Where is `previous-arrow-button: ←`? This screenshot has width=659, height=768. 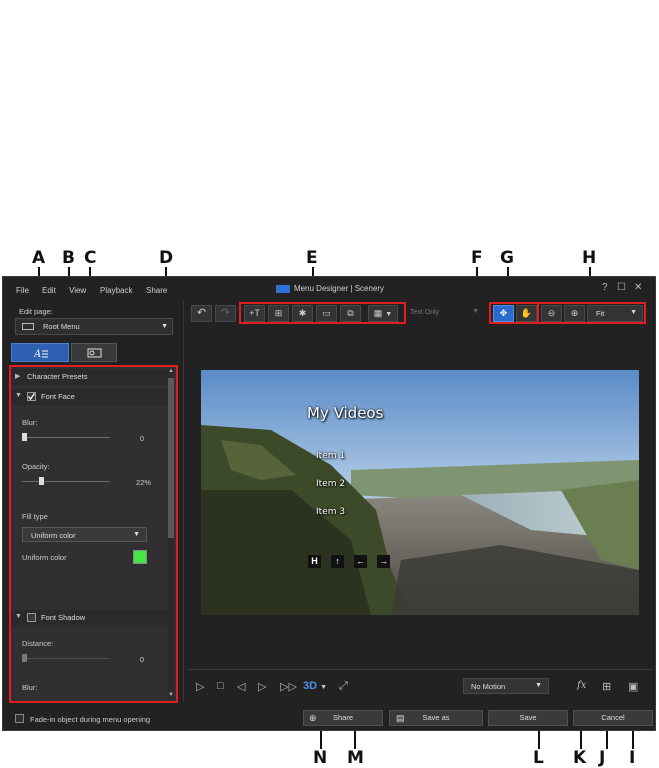
previous-arrow-button: ← is located at coordinates (360, 561).